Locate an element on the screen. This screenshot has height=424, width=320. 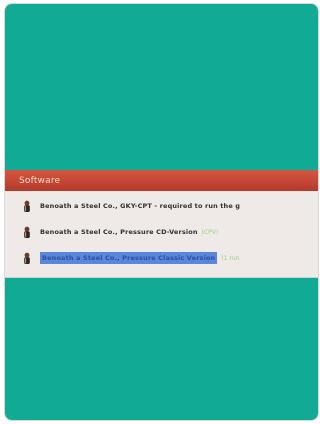
panel-header: Software is located at coordinates (161, 181).